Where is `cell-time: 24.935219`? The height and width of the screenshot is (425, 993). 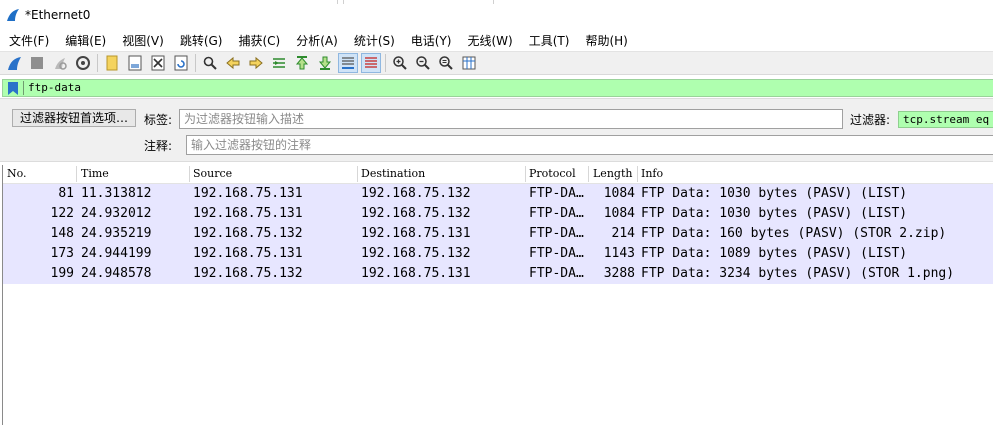 cell-time: 24.935219 is located at coordinates (116, 233).